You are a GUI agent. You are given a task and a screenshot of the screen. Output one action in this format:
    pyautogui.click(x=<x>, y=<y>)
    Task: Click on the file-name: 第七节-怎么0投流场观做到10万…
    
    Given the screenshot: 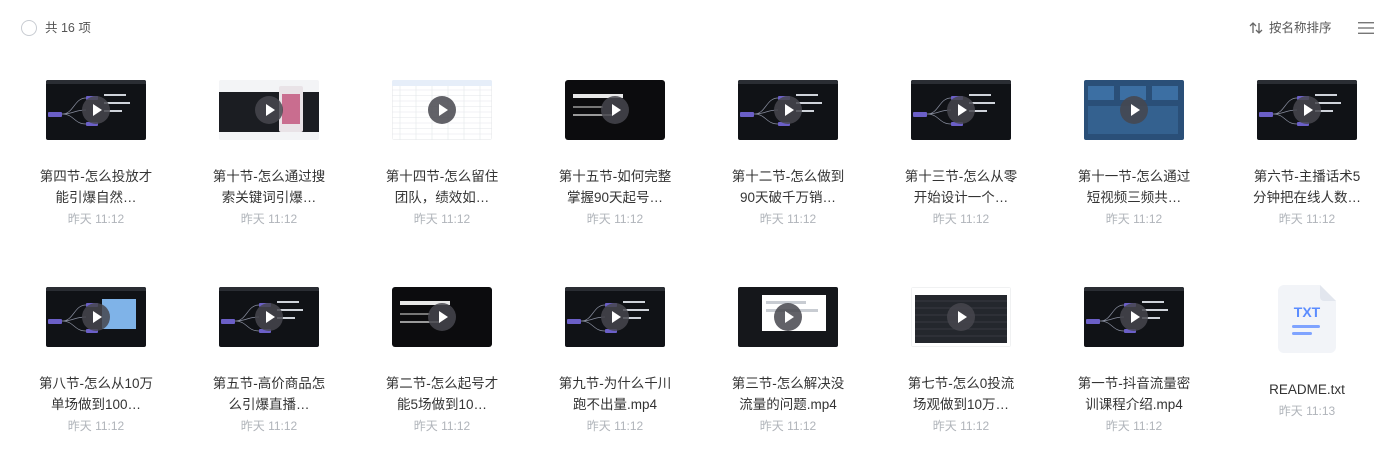 What is the action you would take?
    pyautogui.click(x=961, y=394)
    